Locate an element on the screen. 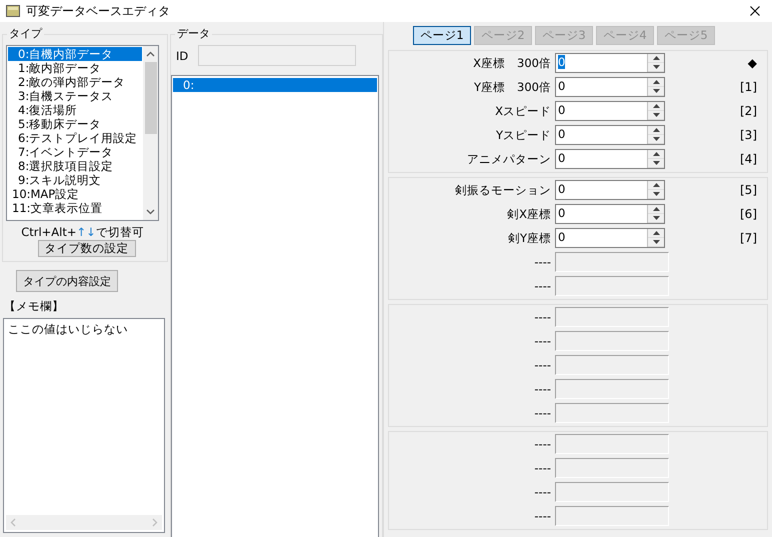 The height and width of the screenshot is (537, 772). data-list-item: 0: is located at coordinates (275, 85).